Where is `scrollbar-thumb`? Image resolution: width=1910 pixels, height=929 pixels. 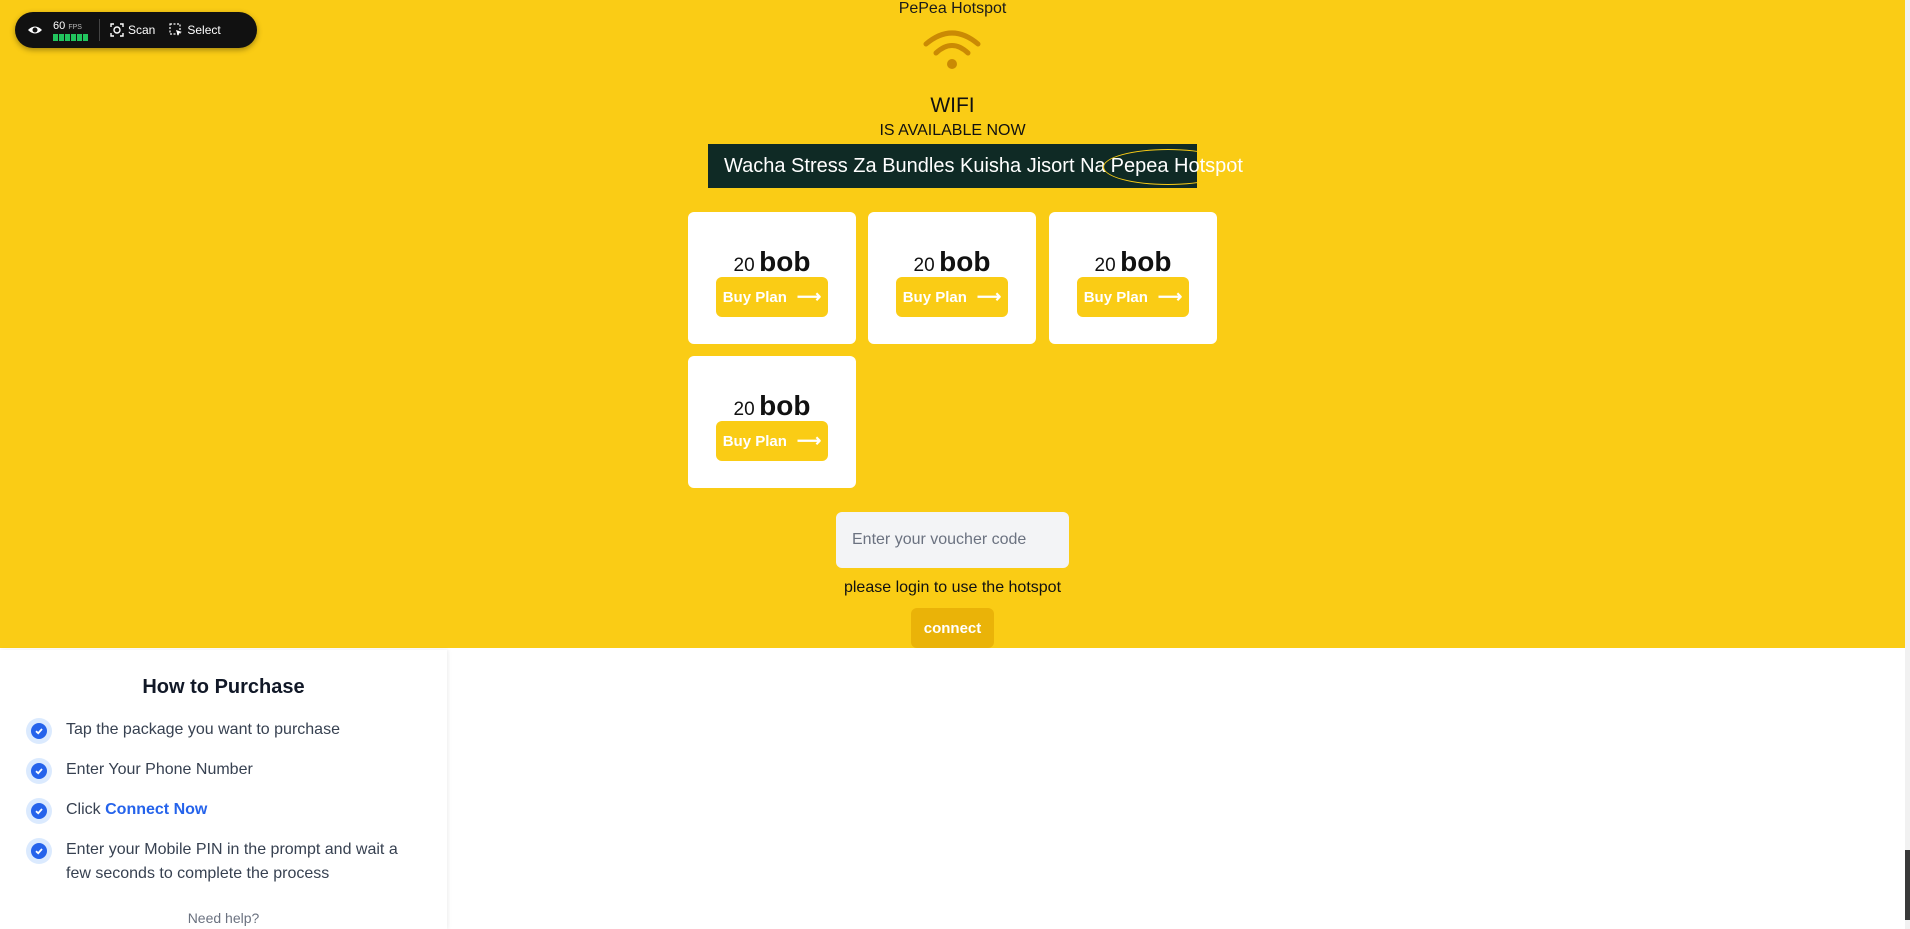
scrollbar-thumb is located at coordinates (1907, 885).